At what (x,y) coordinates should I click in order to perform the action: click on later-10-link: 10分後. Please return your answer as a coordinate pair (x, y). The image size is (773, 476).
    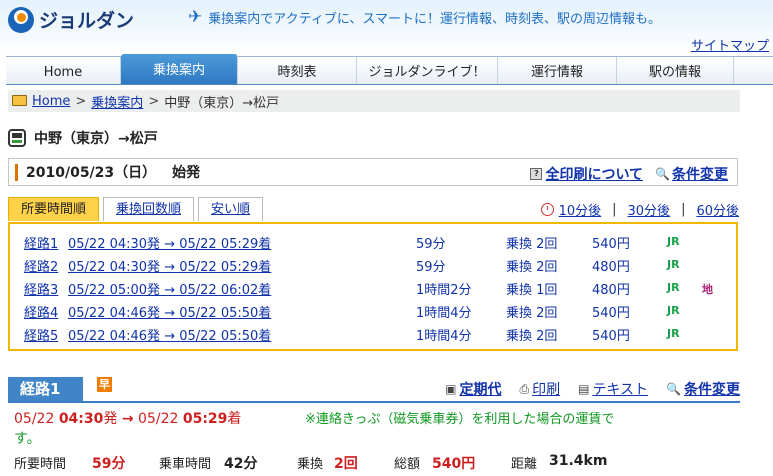
    Looking at the image, I should click on (580, 209).